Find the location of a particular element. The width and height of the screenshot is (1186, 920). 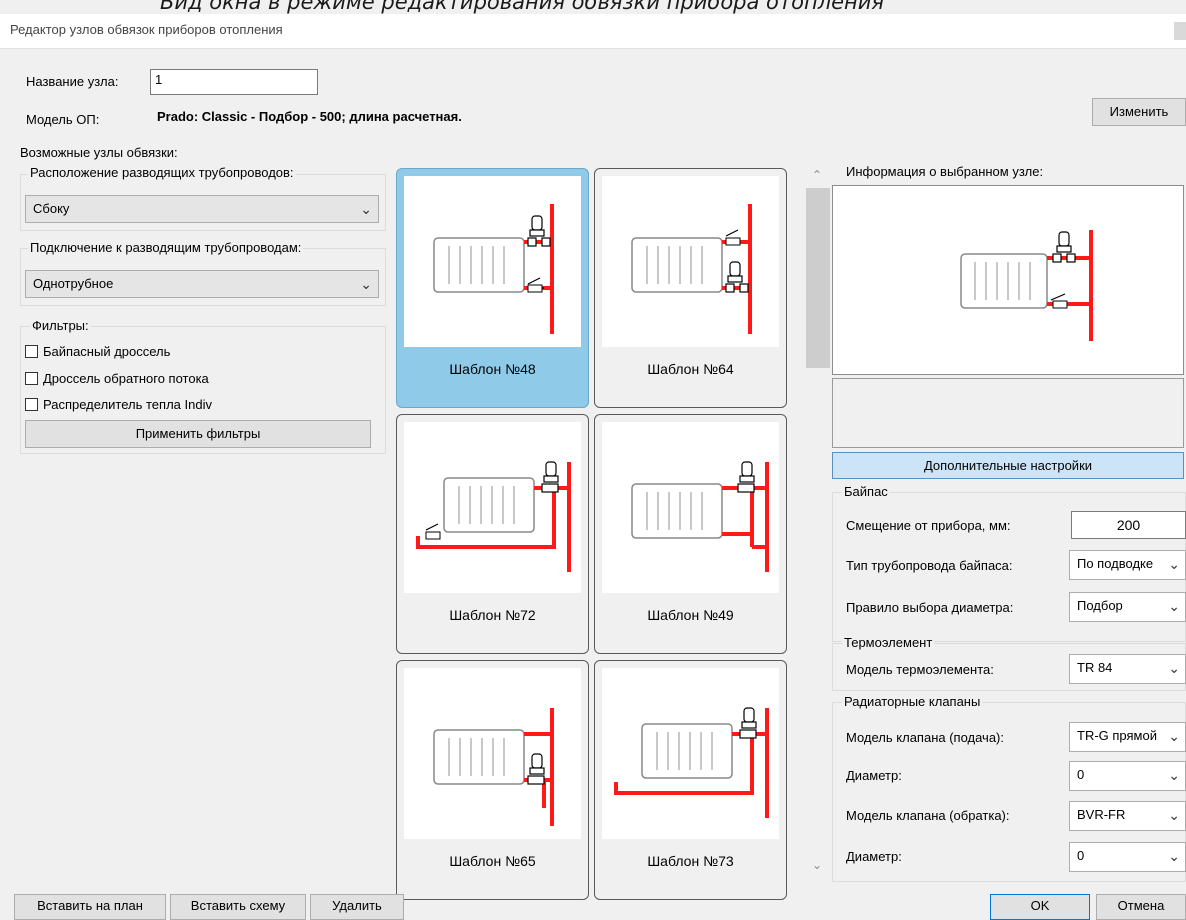

template-tile-73: Шаблон №73 is located at coordinates (690, 780).